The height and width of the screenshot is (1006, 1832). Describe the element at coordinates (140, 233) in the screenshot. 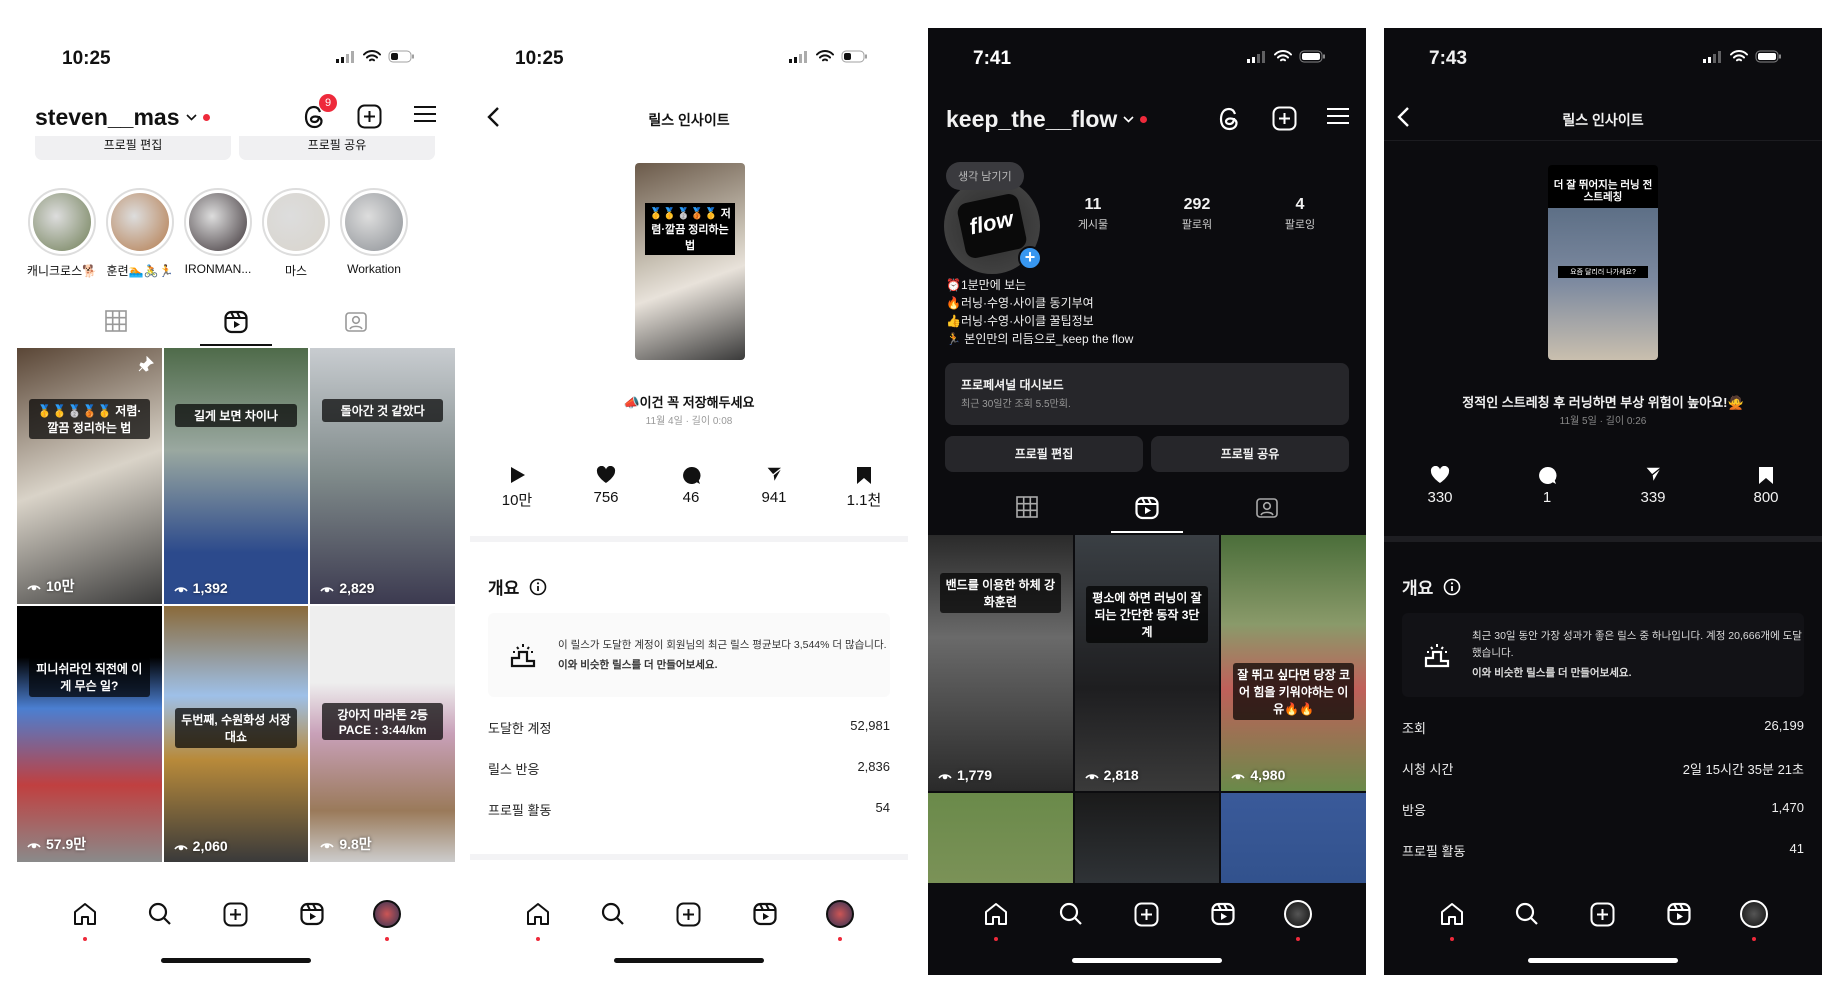

I see `story-highlight: 훈련🏊🚴🏃` at that location.